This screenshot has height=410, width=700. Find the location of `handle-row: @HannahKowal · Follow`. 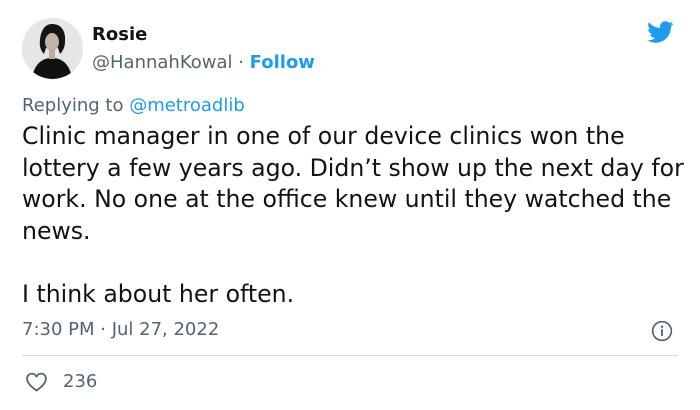

handle-row: @HannahKowal · Follow is located at coordinates (203, 63).